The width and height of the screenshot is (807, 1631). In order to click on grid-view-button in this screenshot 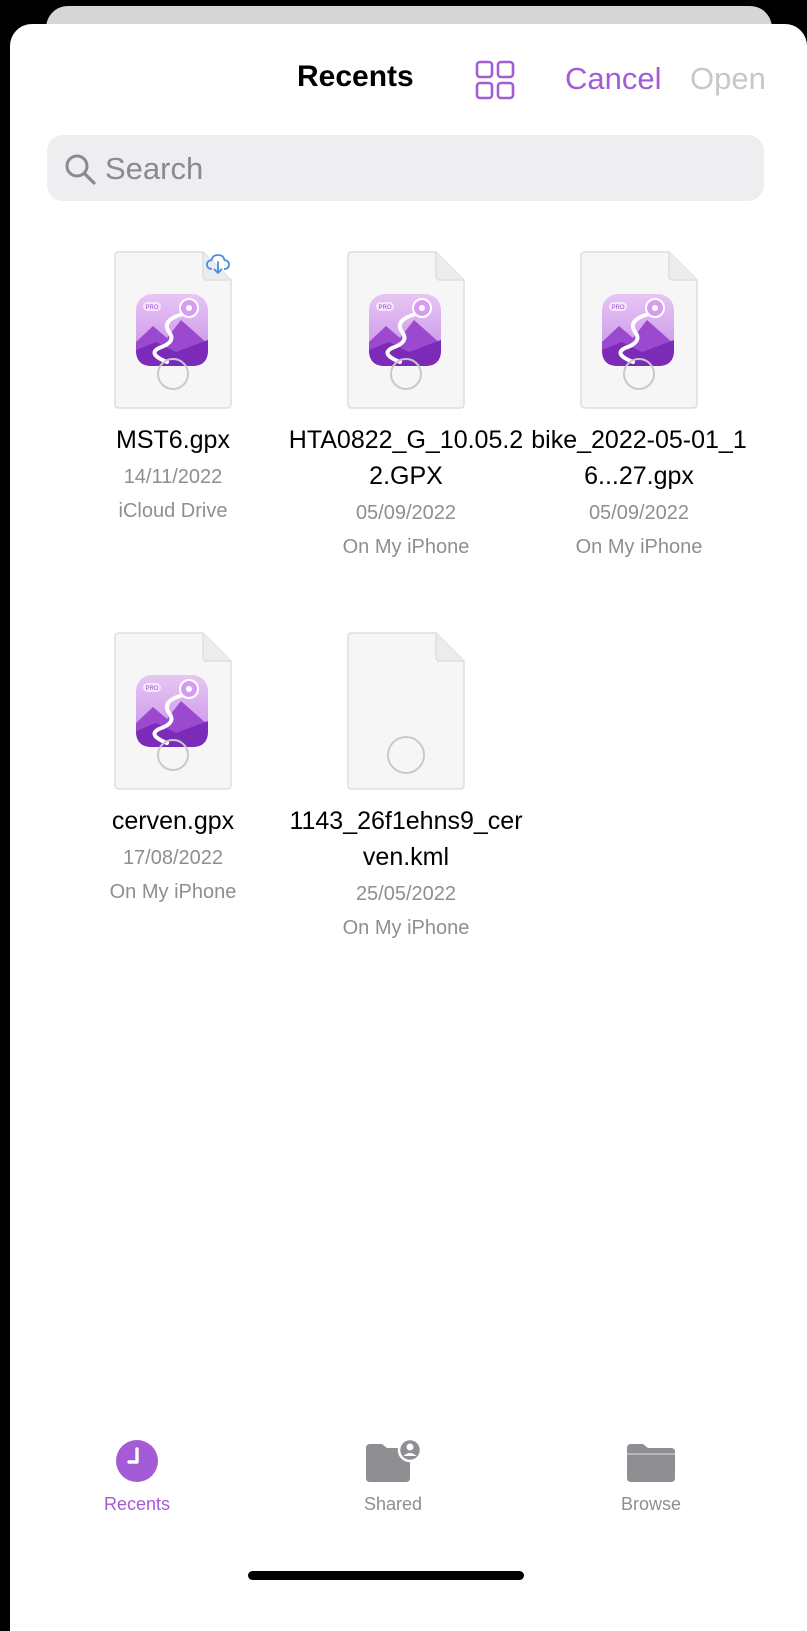, I will do `click(495, 80)`.